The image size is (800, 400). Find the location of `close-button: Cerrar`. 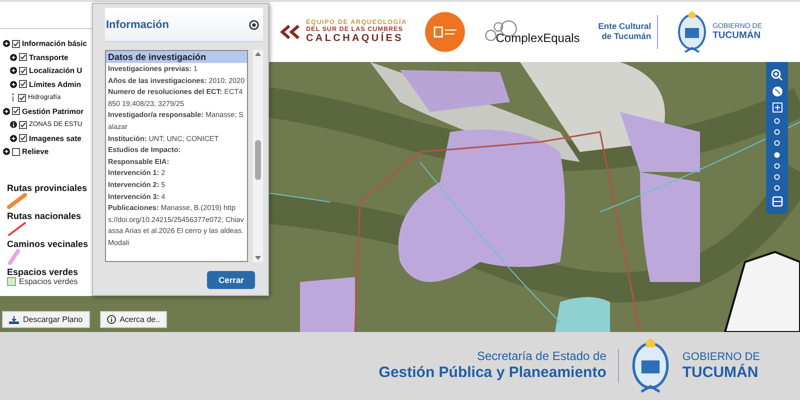

close-button: Cerrar is located at coordinates (231, 280).